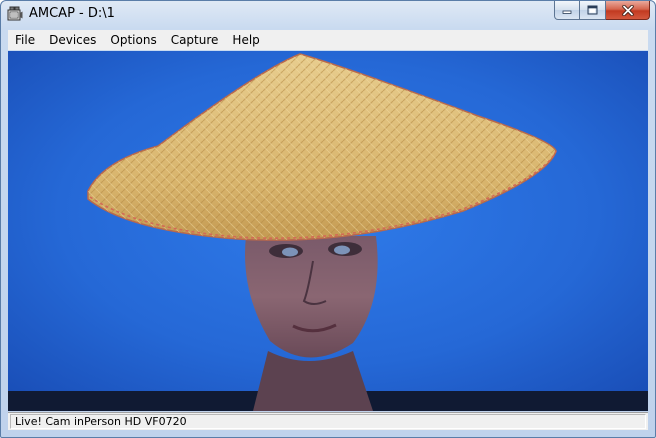 The width and height of the screenshot is (656, 438). I want to click on maximize-icon, so click(592, 10).